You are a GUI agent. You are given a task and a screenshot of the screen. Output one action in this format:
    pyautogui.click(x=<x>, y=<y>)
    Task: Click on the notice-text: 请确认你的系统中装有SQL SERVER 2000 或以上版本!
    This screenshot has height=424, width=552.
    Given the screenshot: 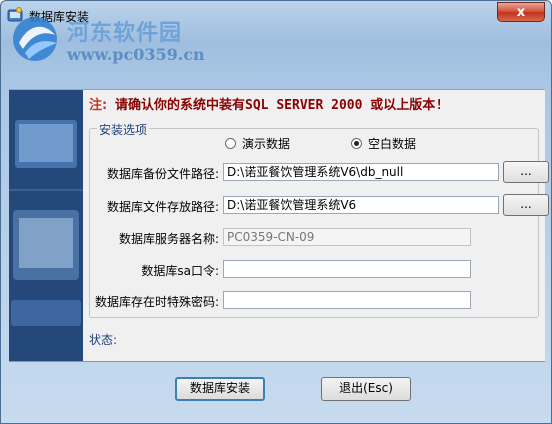 What is the action you would take?
    pyautogui.click(x=279, y=105)
    